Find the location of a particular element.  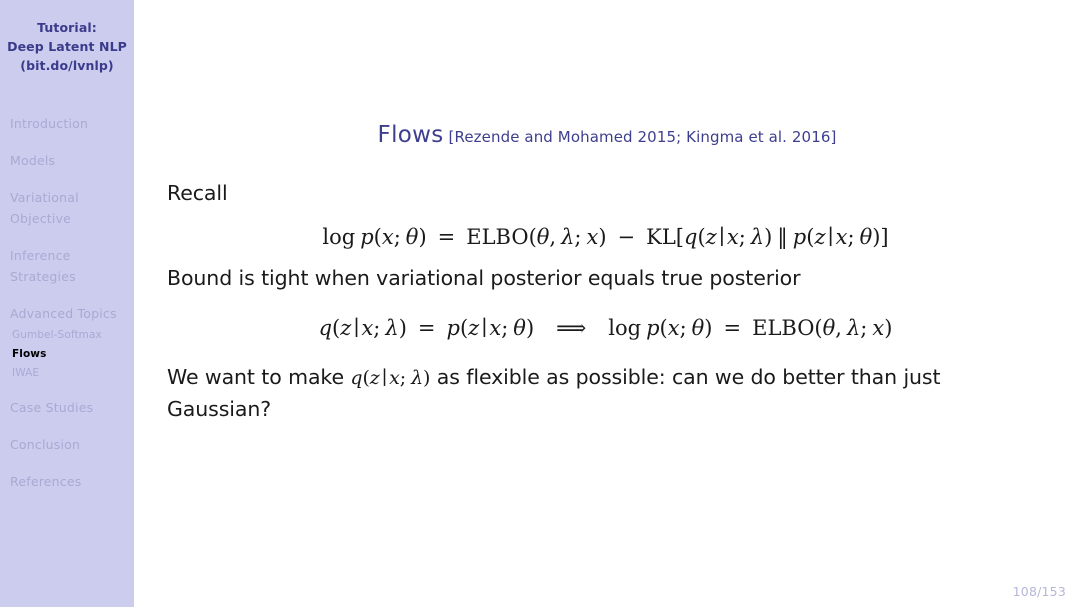

sidebar-item-label-line-2: Objective is located at coordinates (41, 218).